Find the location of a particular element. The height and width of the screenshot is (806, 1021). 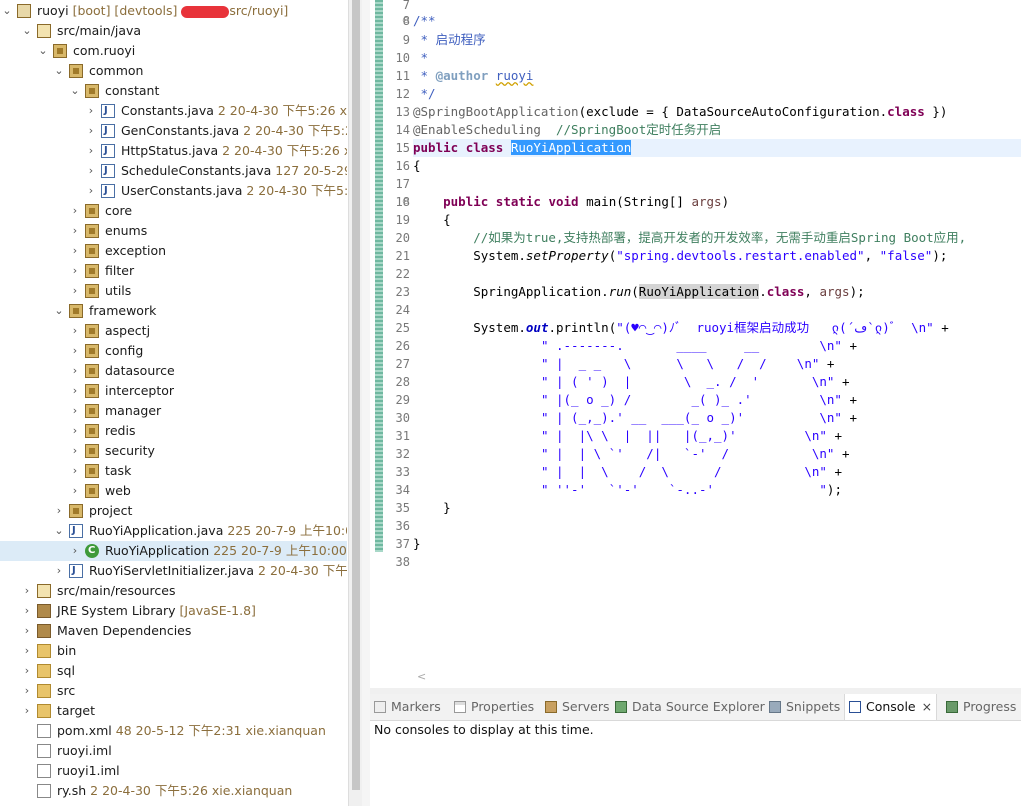

tree-item-com-ruoyi: ⌄ com.ruoyi is located at coordinates (173, 51).